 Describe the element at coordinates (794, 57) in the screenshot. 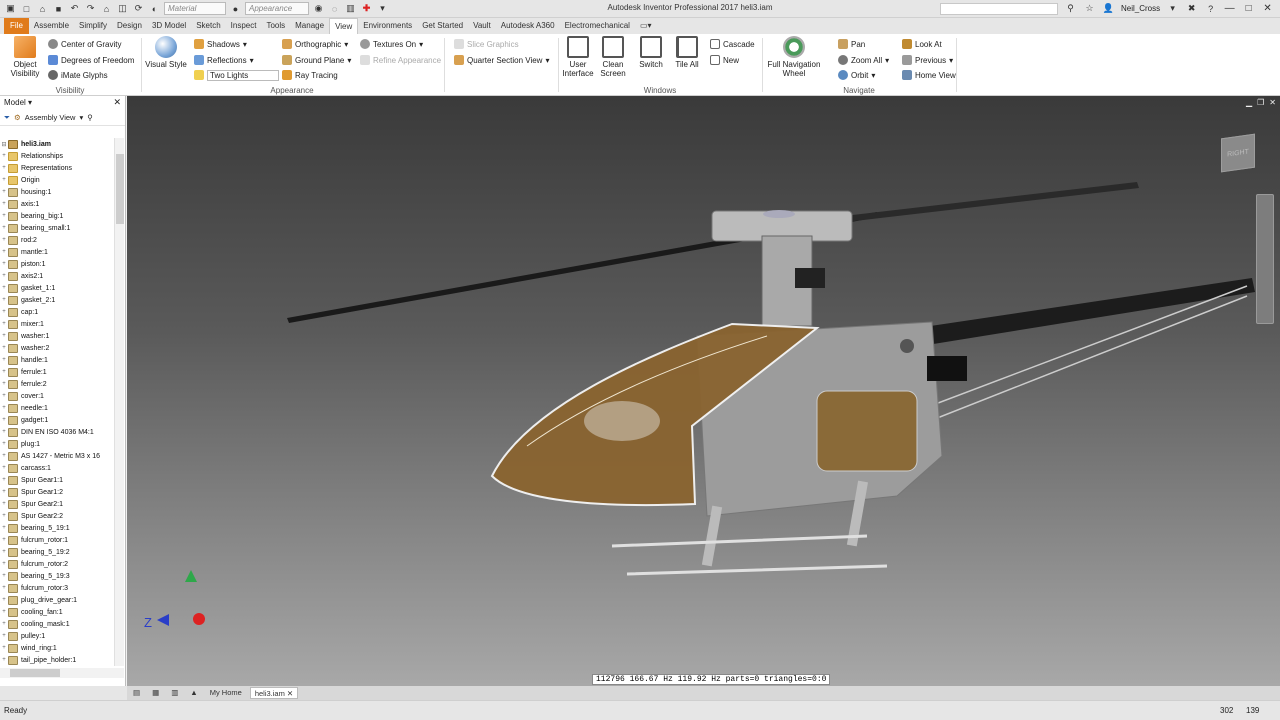

I see `full-navigation-wheel-button: Full Navigation Wheel` at that location.